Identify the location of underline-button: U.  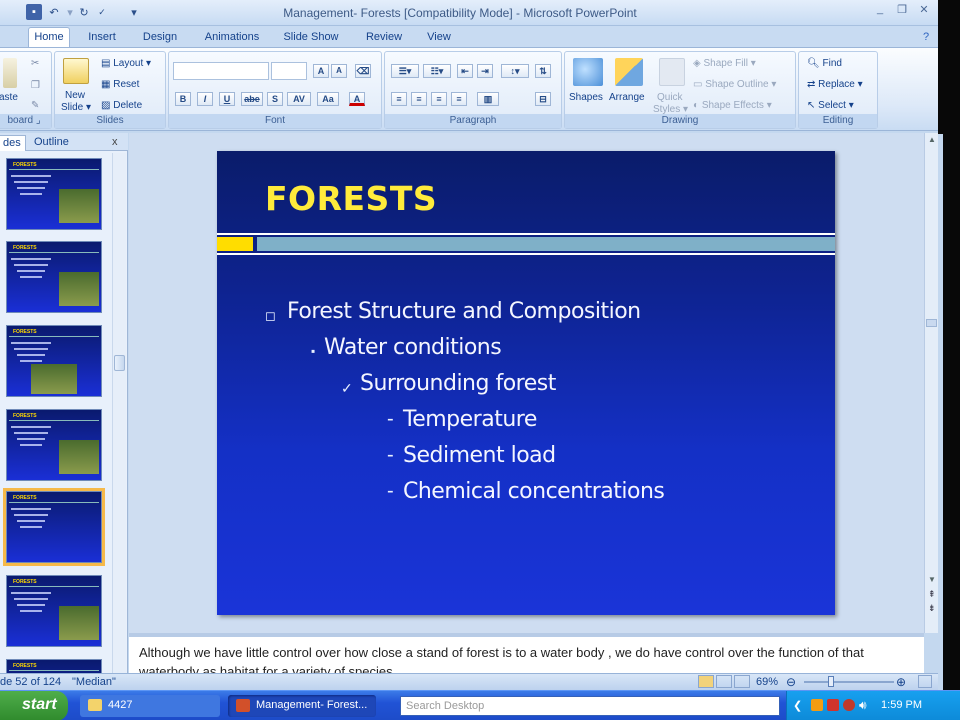
(227, 99).